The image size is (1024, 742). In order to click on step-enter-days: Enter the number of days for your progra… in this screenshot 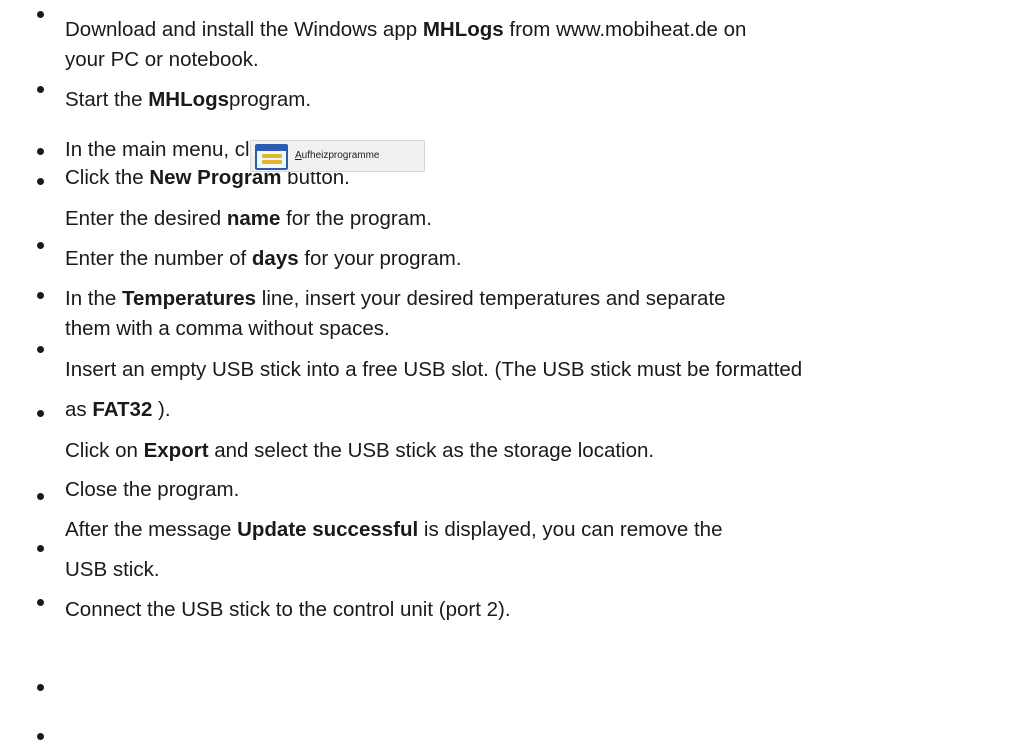, I will do `click(263, 258)`.